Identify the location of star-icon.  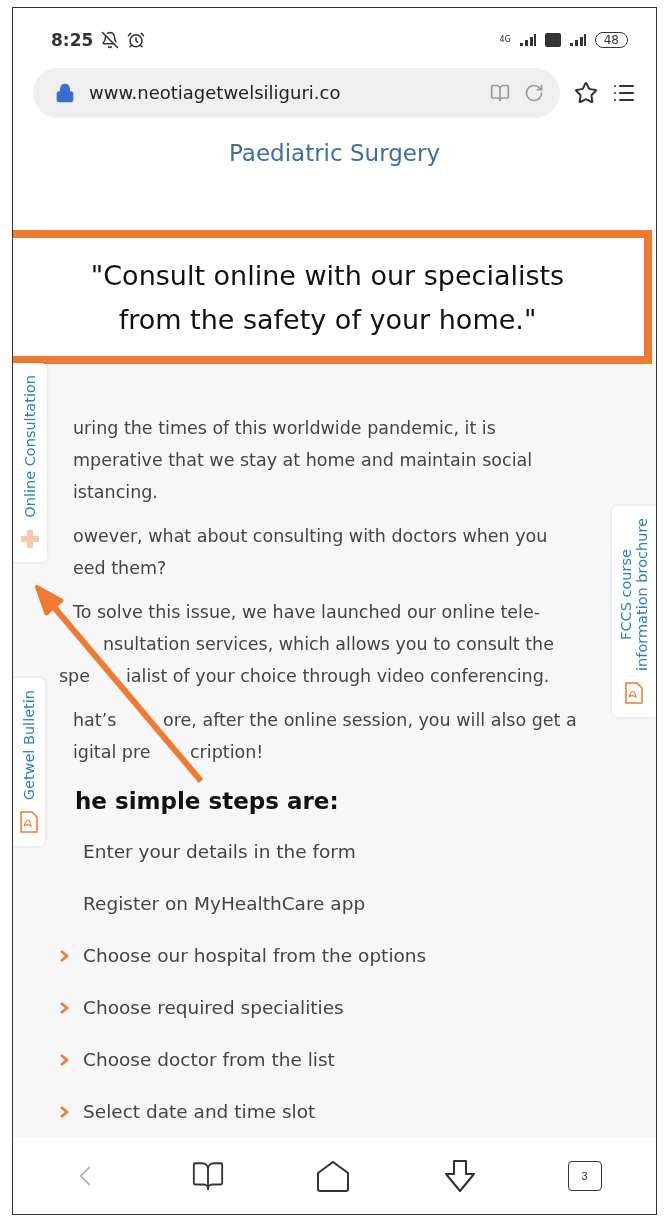
(586, 92).